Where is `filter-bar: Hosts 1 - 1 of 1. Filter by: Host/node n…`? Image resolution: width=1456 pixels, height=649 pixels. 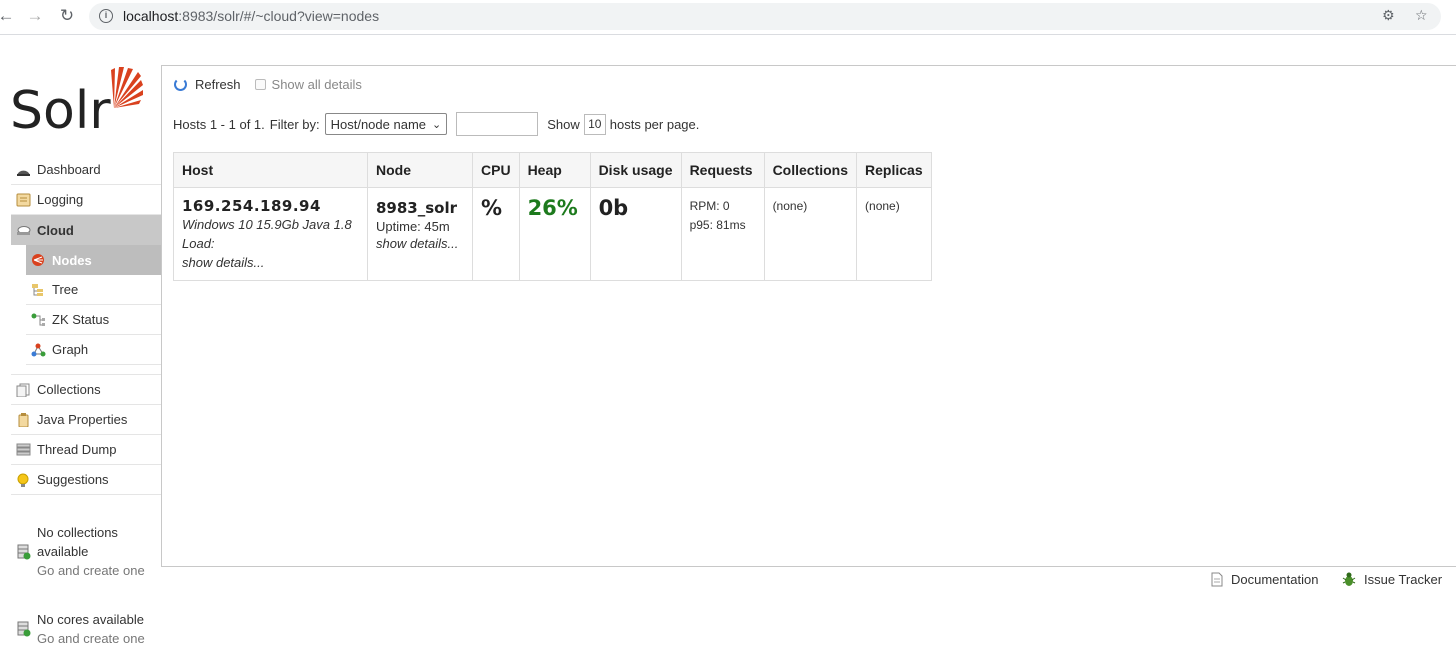
filter-bar: Hosts 1 - 1 of 1. Filter by: Host/node n… is located at coordinates (436, 124).